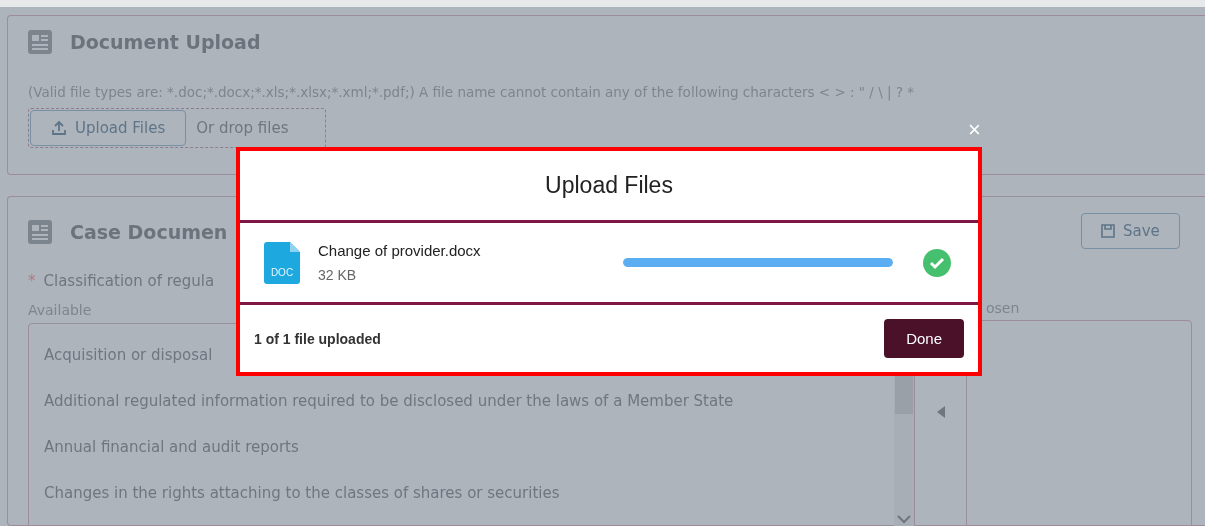 The width and height of the screenshot is (1205, 526). I want to click on save-icon, so click(1108, 231).